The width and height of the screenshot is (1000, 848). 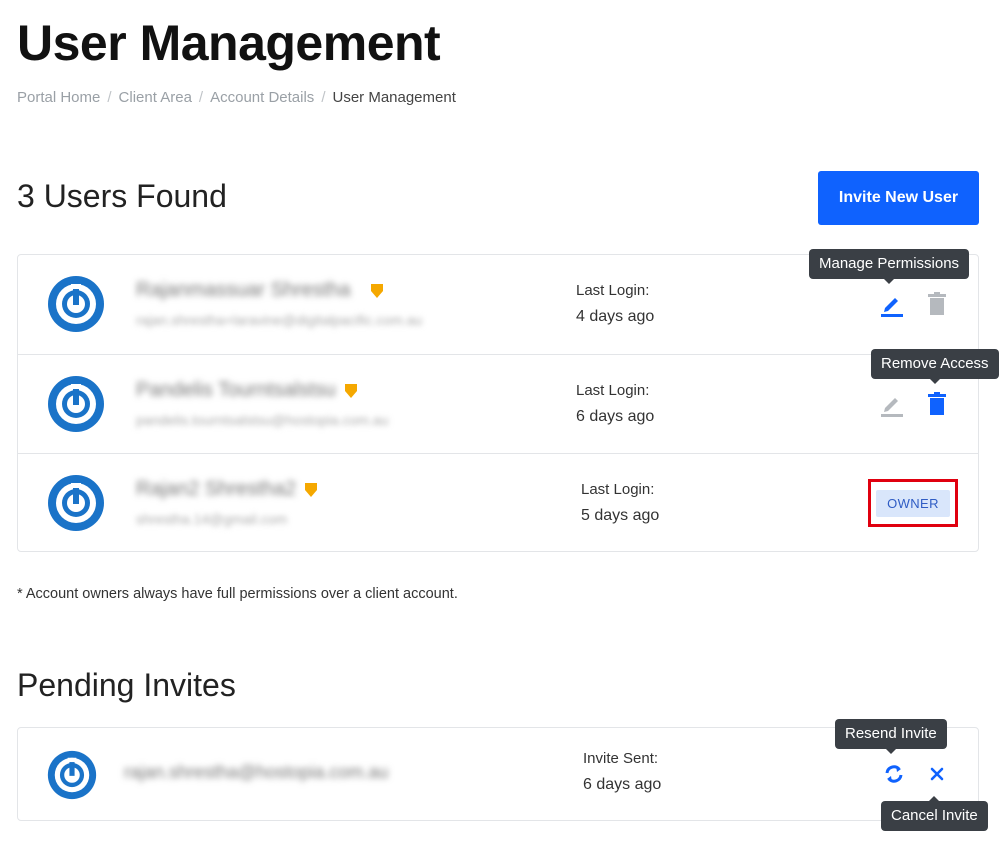 What do you see at coordinates (256, 772) in the screenshot?
I see `invite-email: rajan.shrestha@hostopia.com.au` at bounding box center [256, 772].